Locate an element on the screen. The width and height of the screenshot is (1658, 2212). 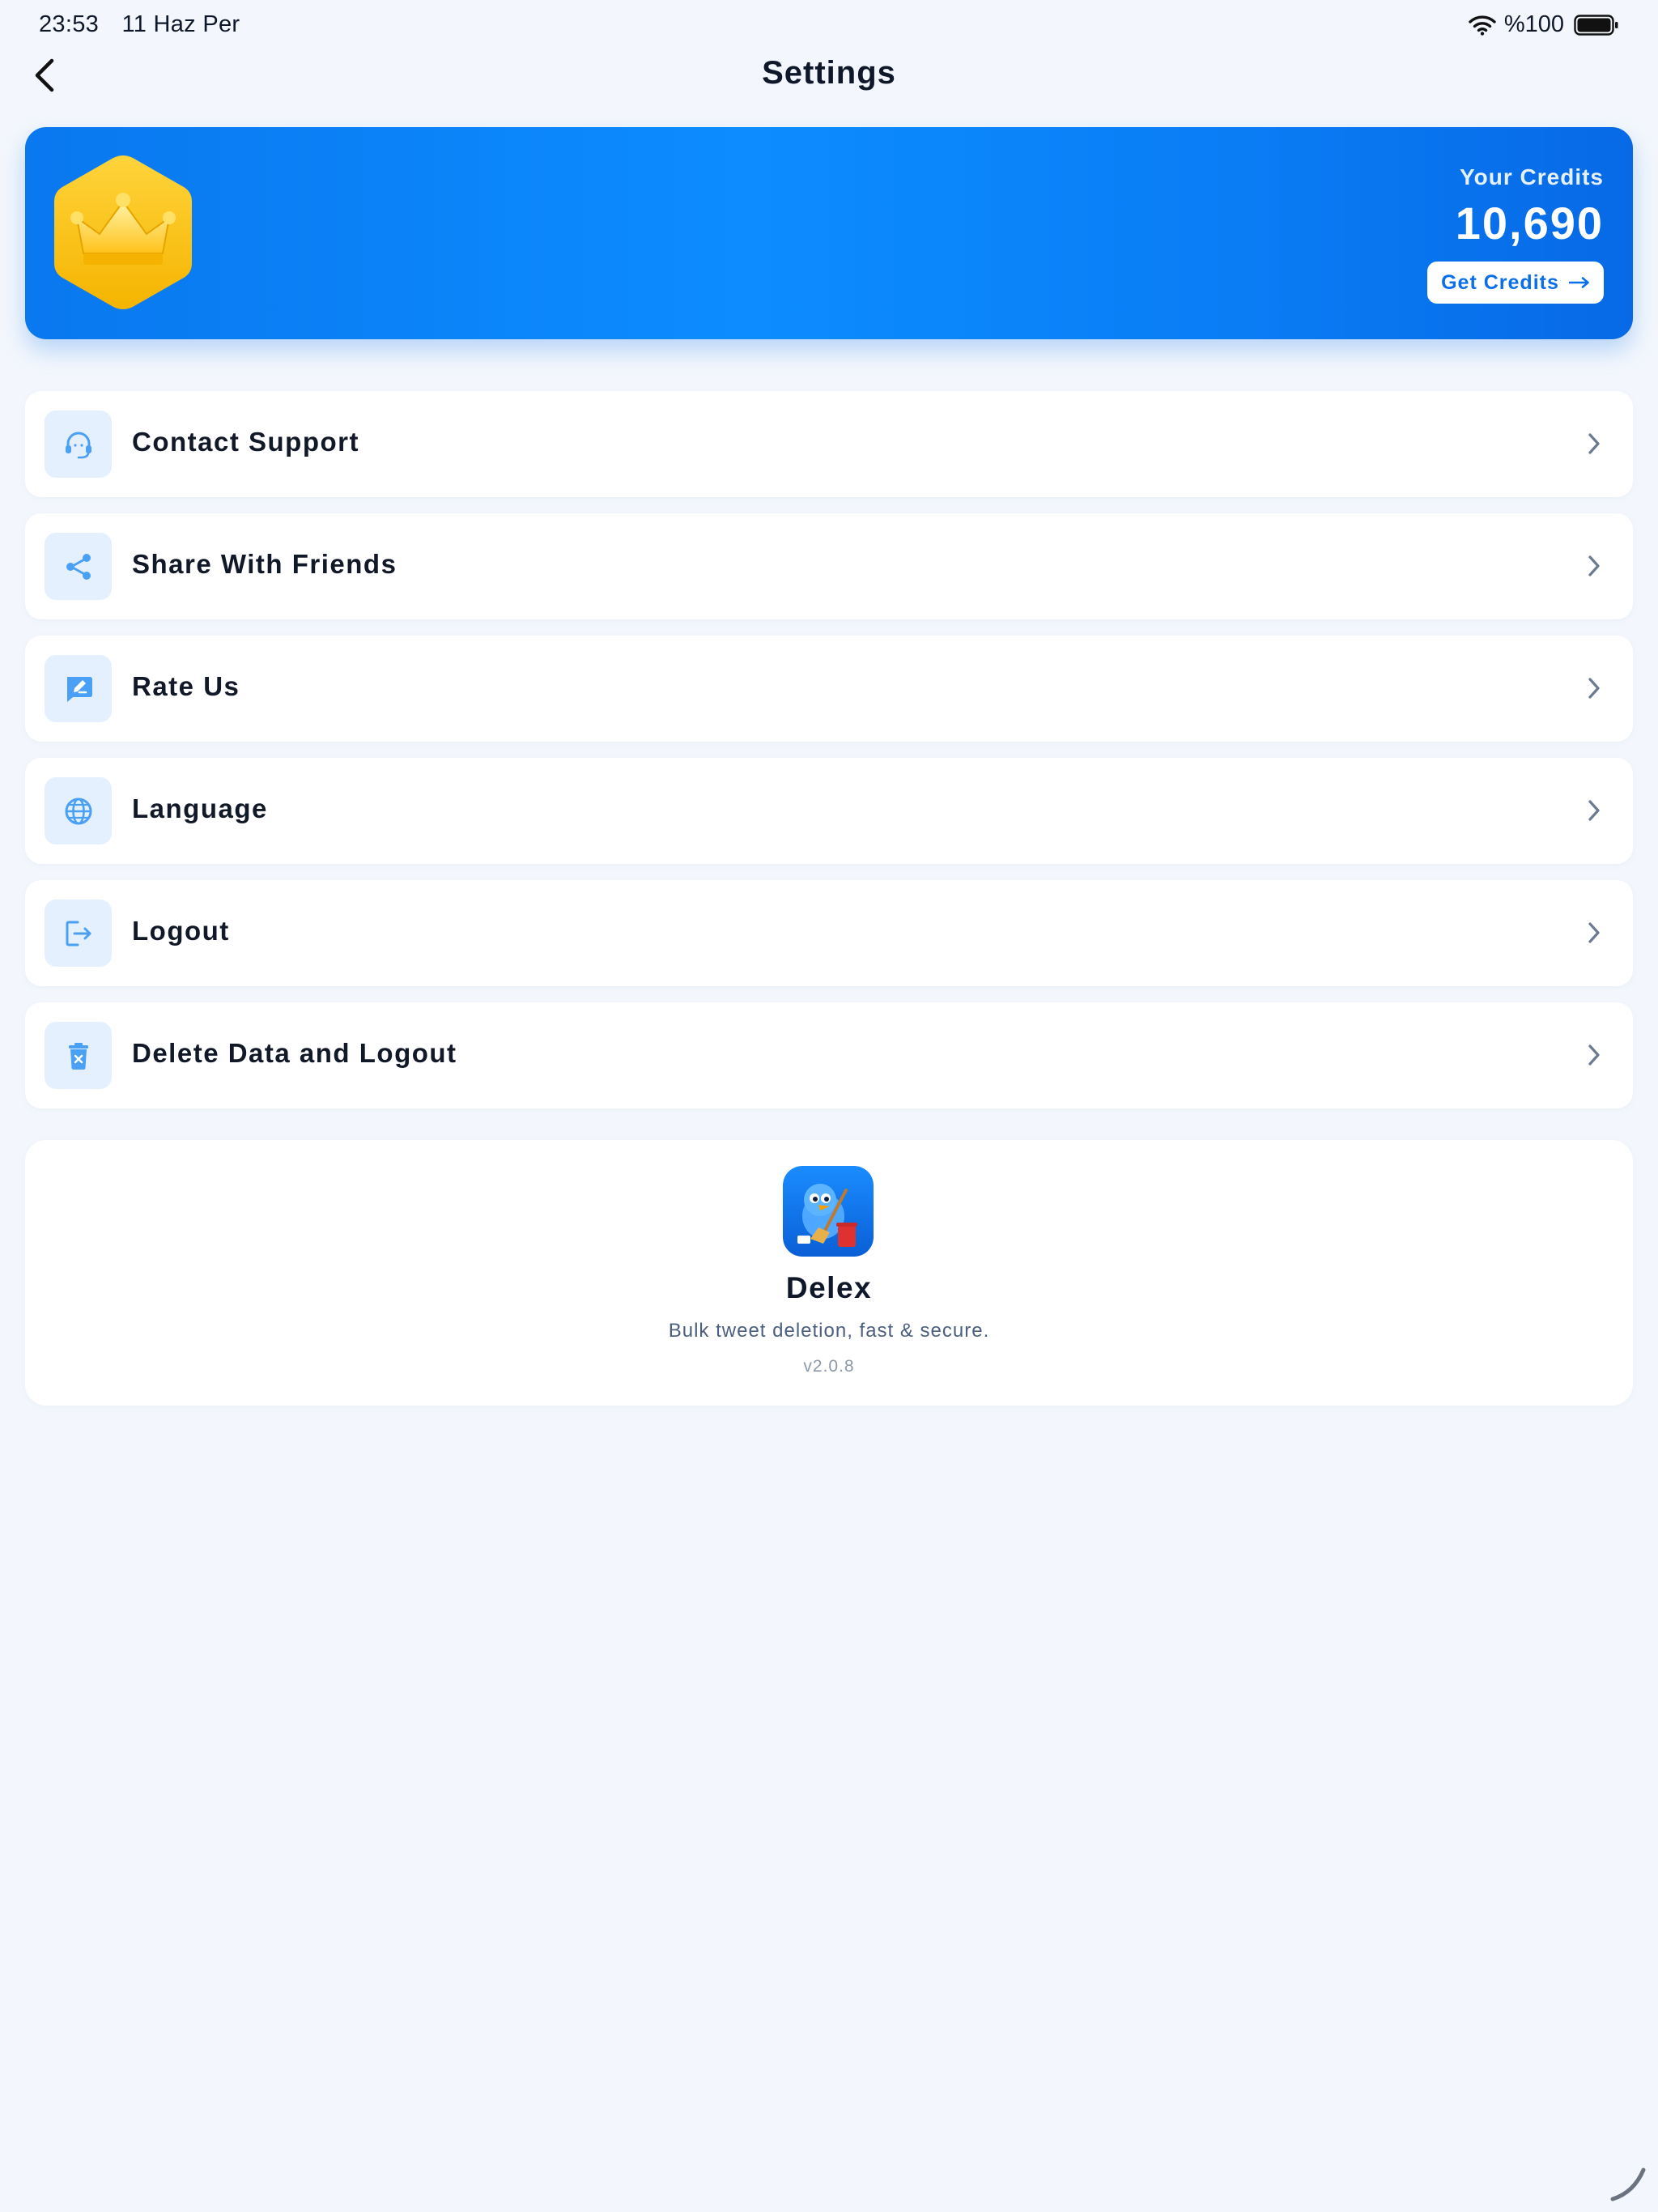
credits-label: Your Credits is located at coordinates (1532, 177).